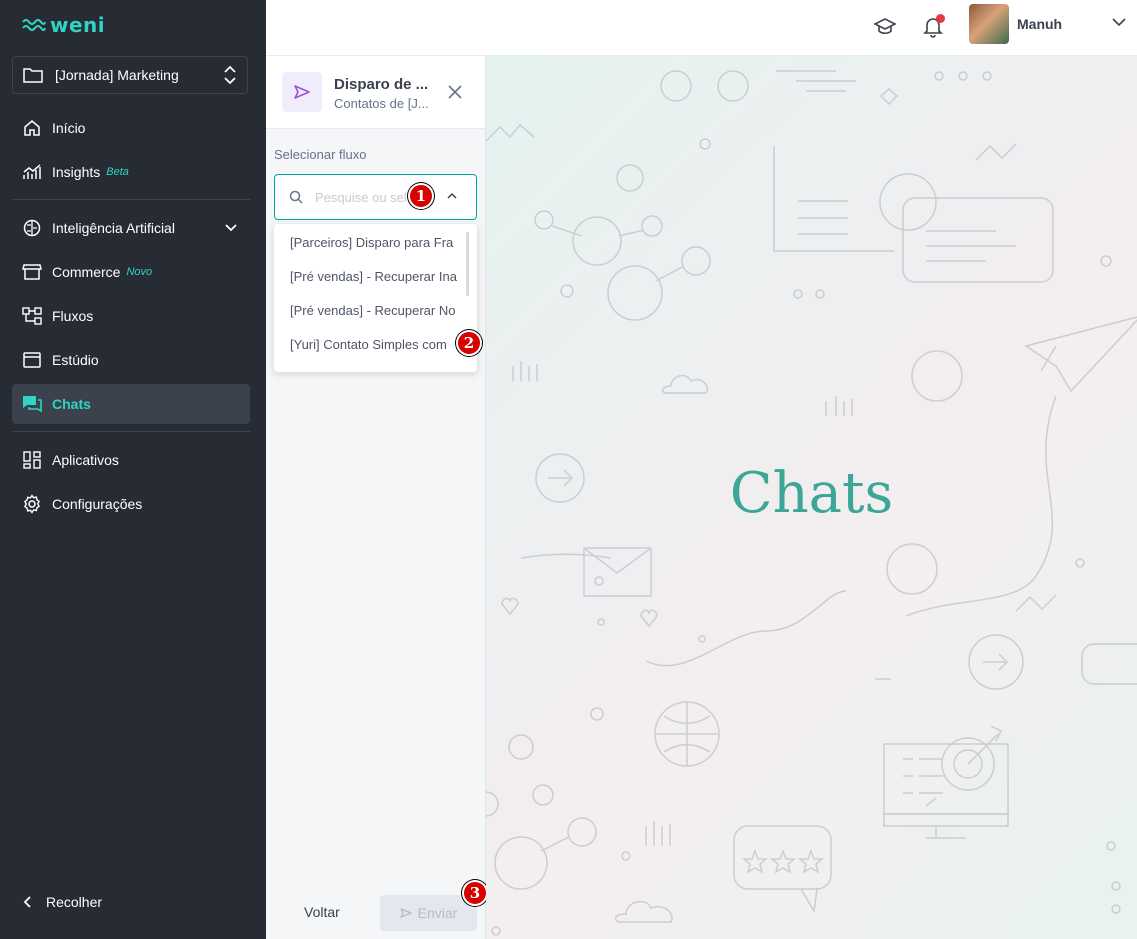  Describe the element at coordinates (74, 902) in the screenshot. I see `collapse-label: Recolher` at that location.